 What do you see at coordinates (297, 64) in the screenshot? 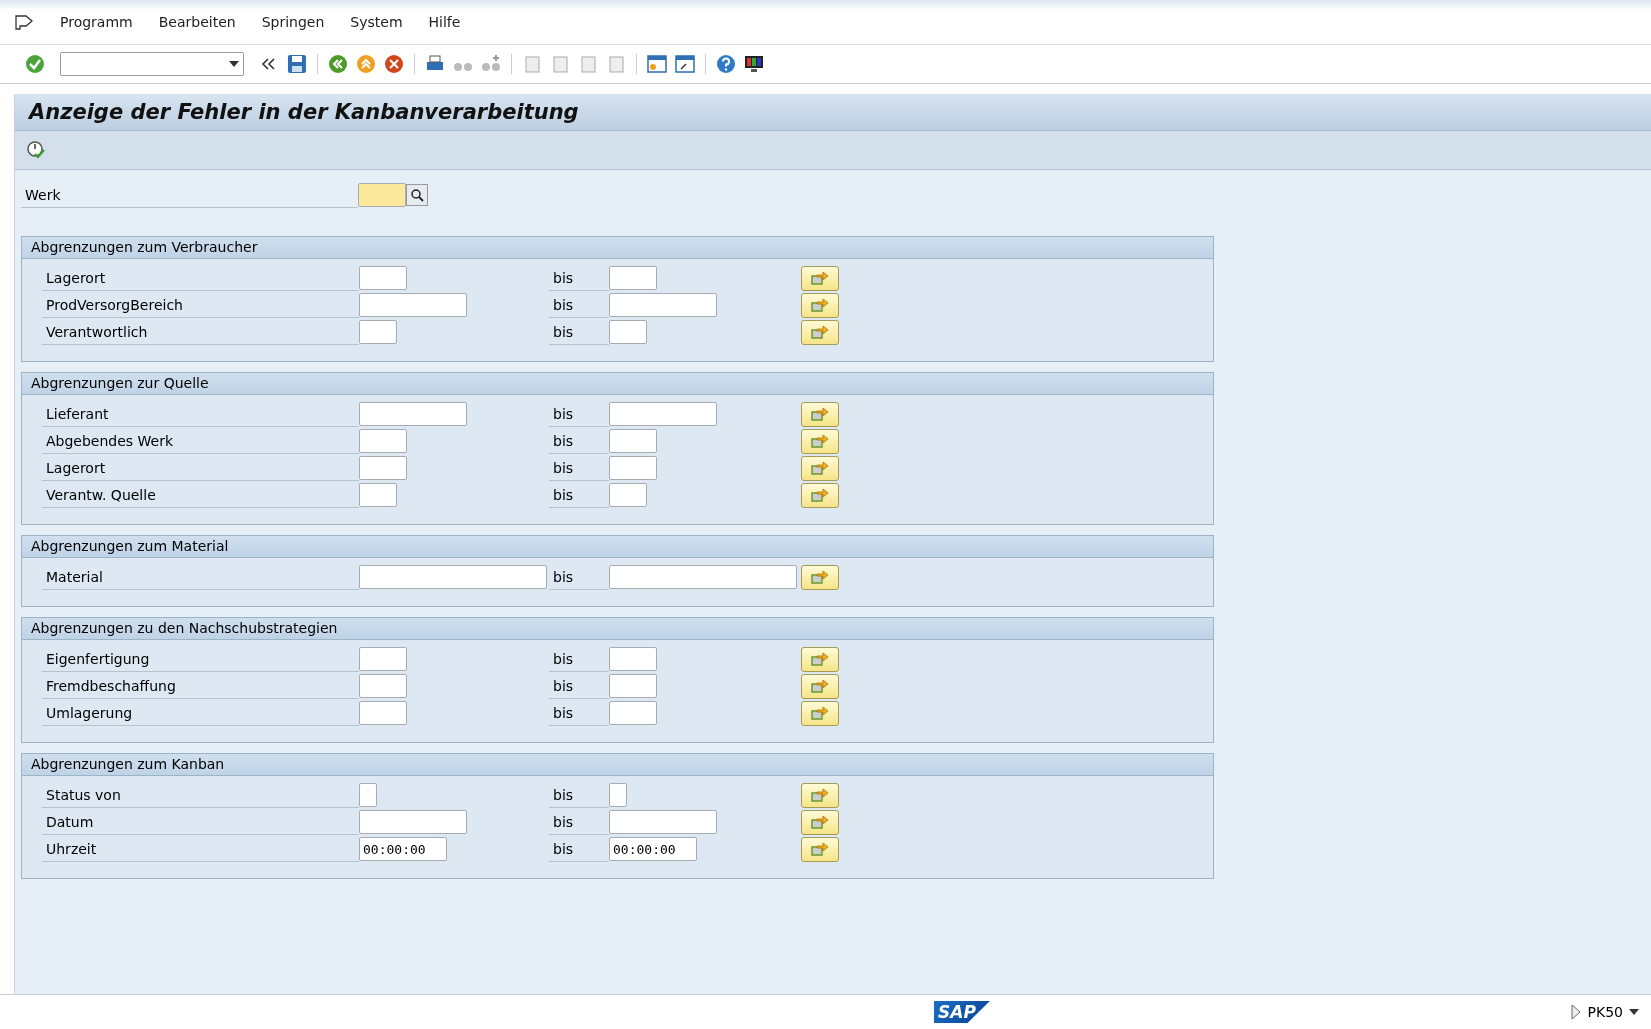
I see `save-icon` at bounding box center [297, 64].